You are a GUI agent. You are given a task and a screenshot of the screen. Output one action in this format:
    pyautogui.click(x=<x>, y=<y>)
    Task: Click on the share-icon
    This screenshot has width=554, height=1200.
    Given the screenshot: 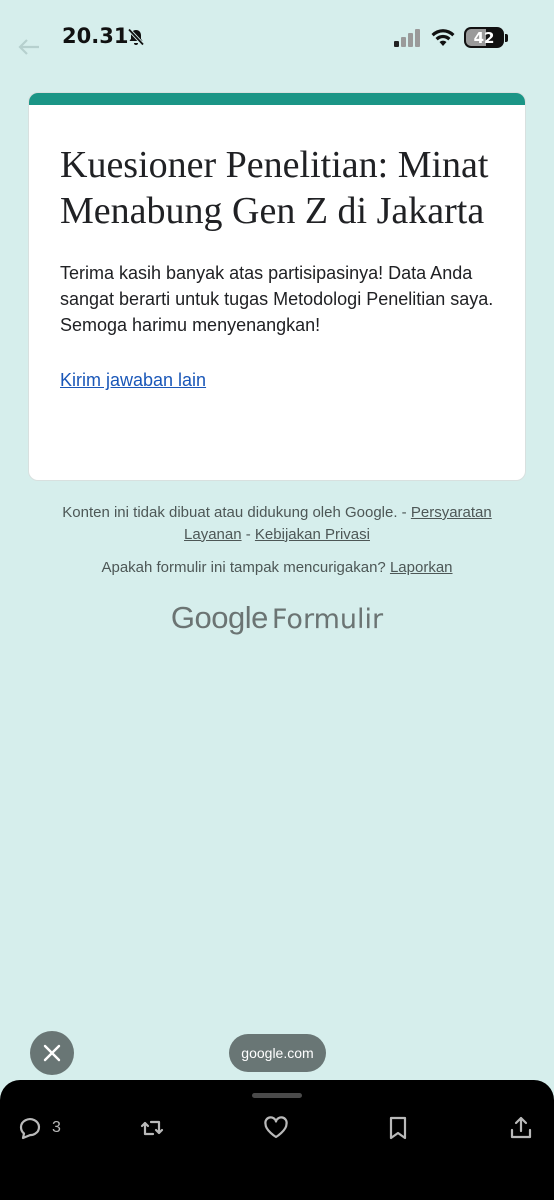 What is the action you would take?
    pyautogui.click(x=521, y=1127)
    